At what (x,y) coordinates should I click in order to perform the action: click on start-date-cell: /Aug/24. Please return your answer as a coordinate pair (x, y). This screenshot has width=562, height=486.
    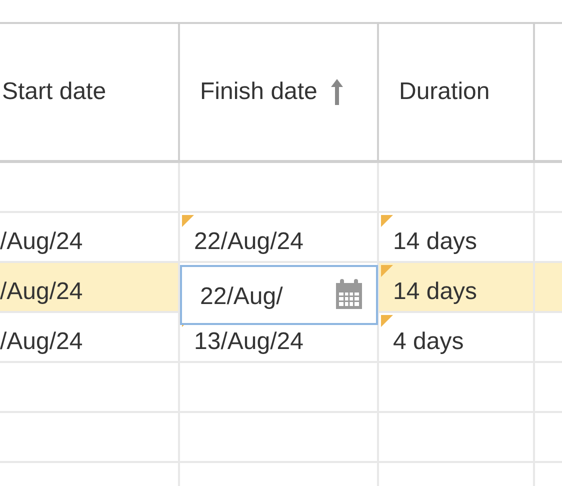
    Looking at the image, I should click on (89, 287).